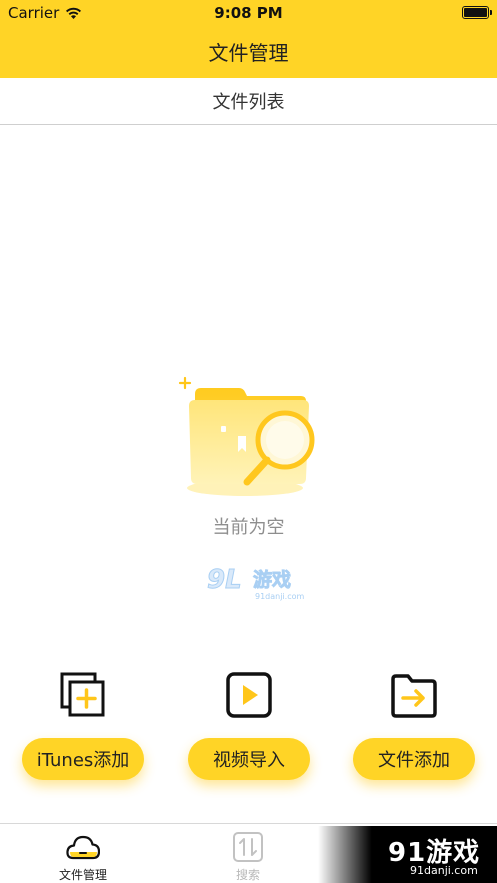 This screenshot has width=497, height=883. I want to click on file-add-icon, so click(414, 695).